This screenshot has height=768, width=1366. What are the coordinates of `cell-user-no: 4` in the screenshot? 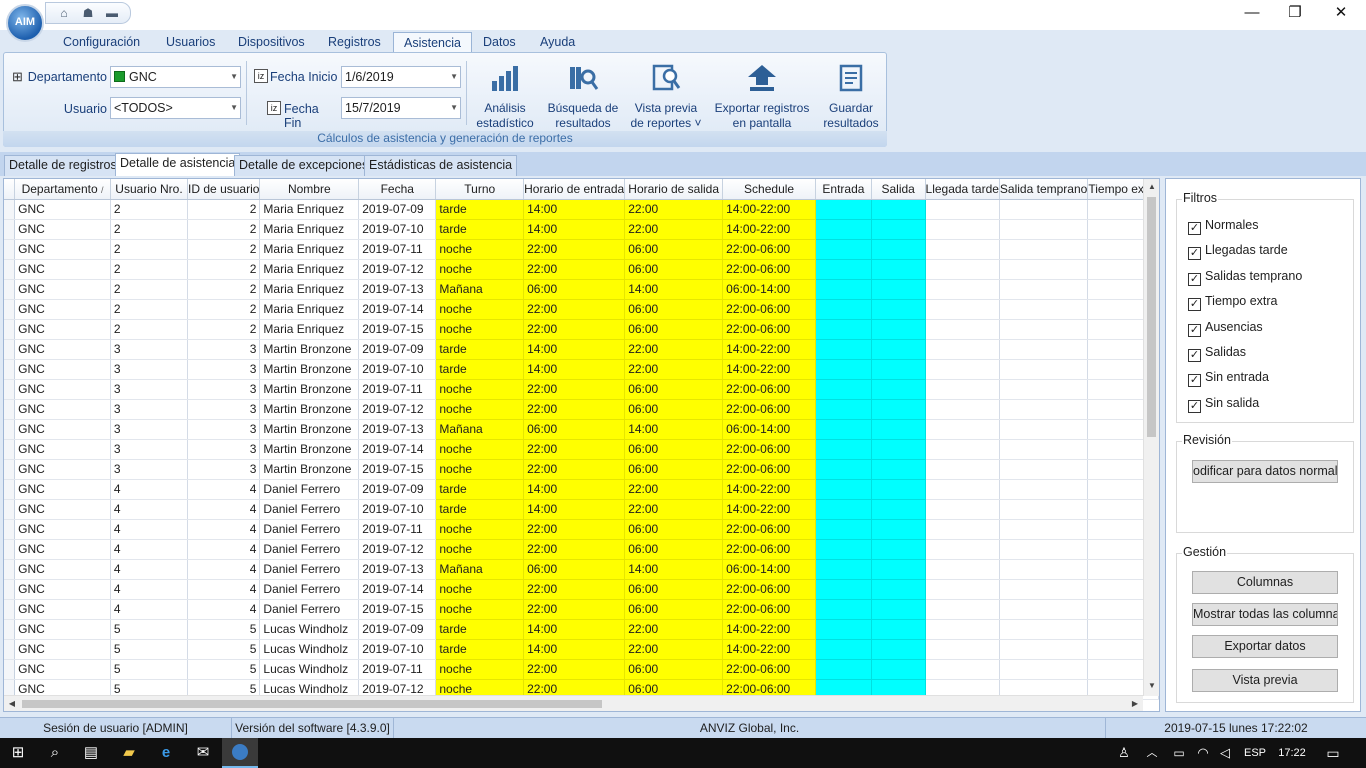 It's located at (149, 509).